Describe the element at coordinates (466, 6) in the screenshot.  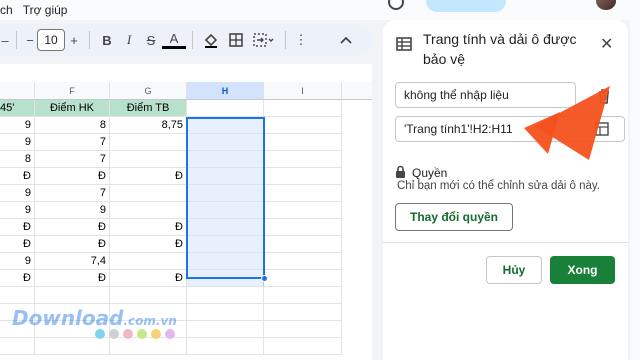
I see `share-button` at that location.